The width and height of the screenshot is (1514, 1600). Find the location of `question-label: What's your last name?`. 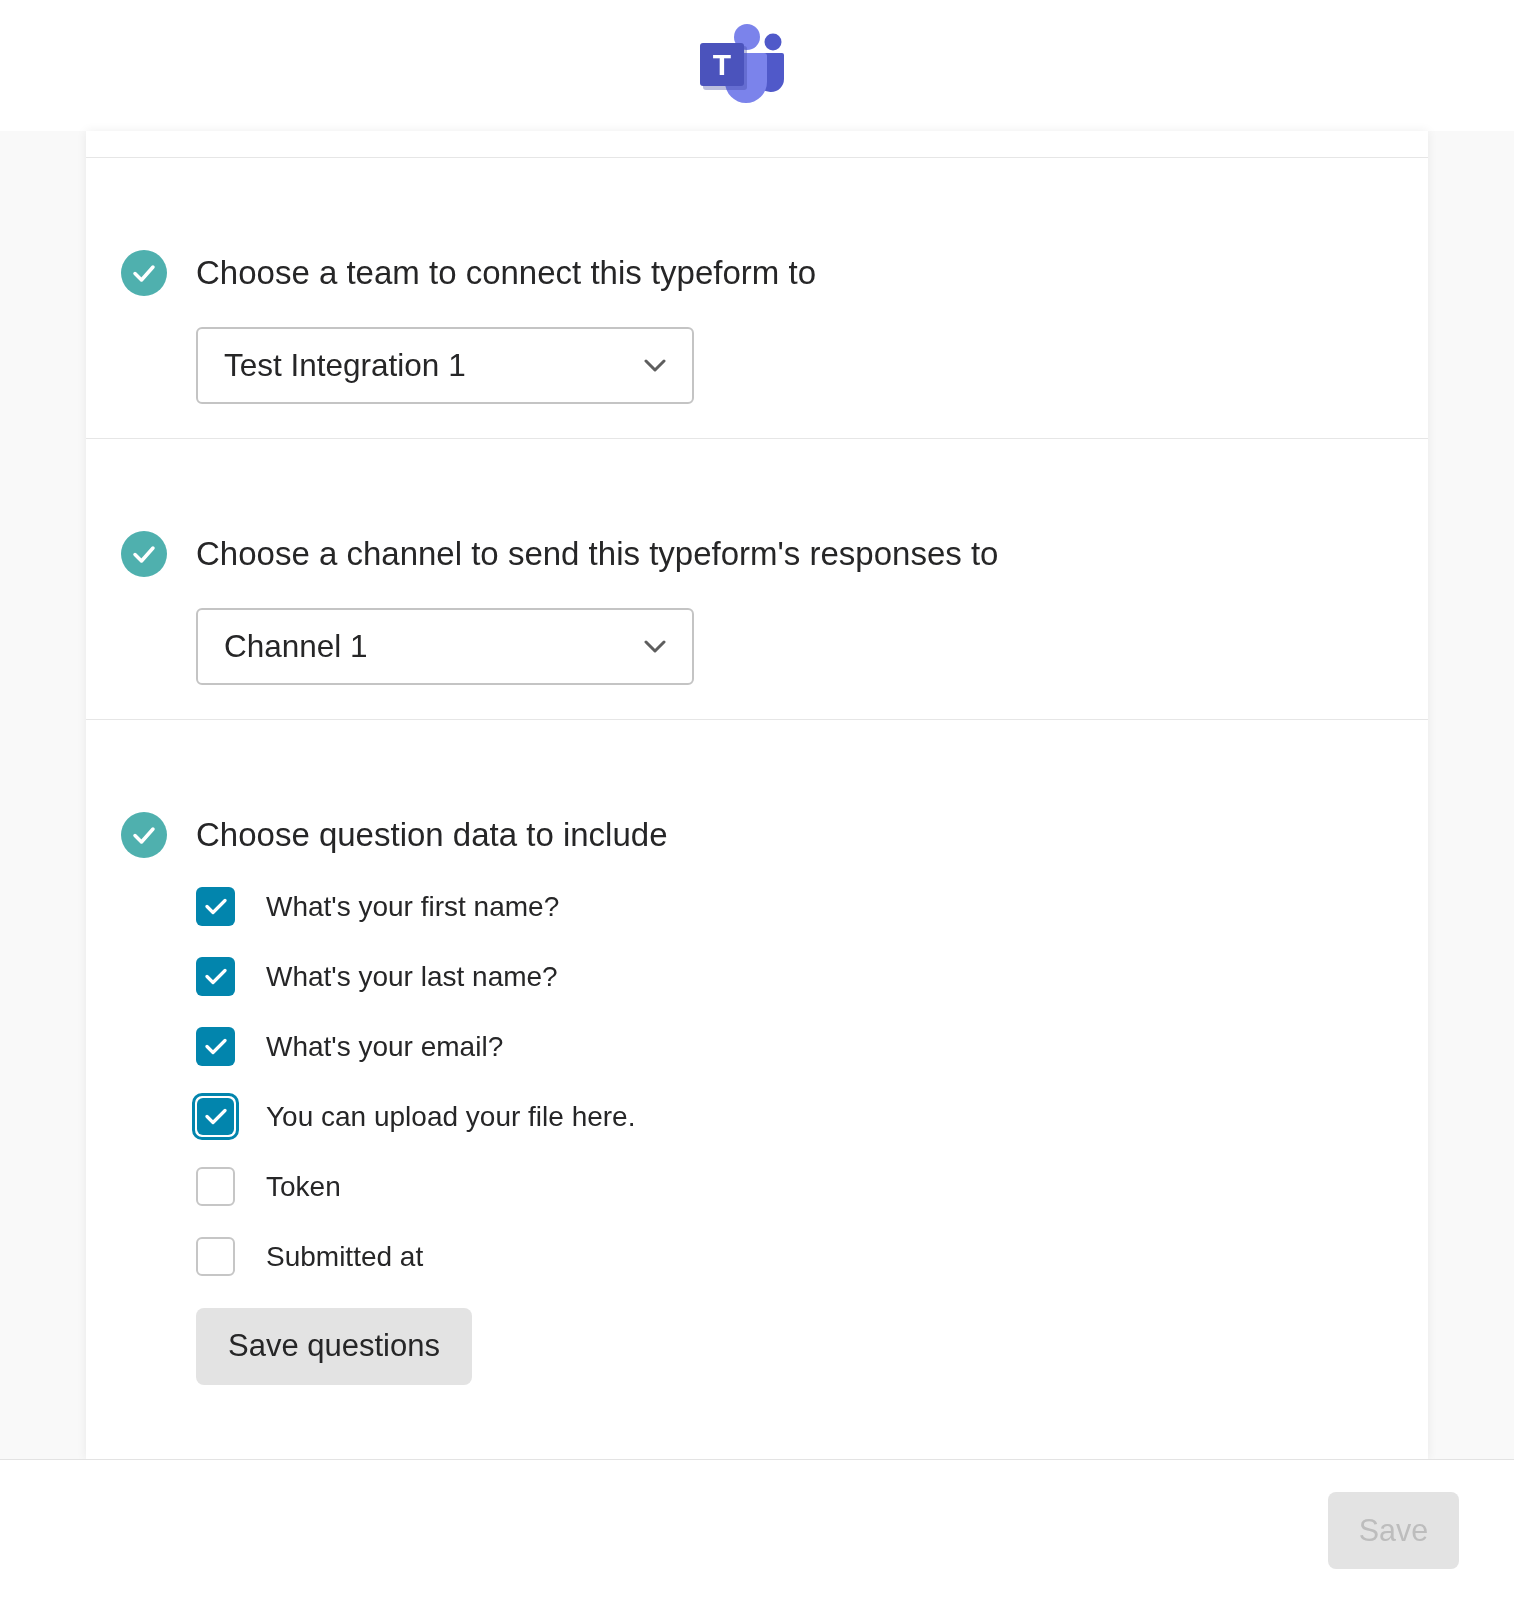

question-label: What's your last name? is located at coordinates (412, 976).